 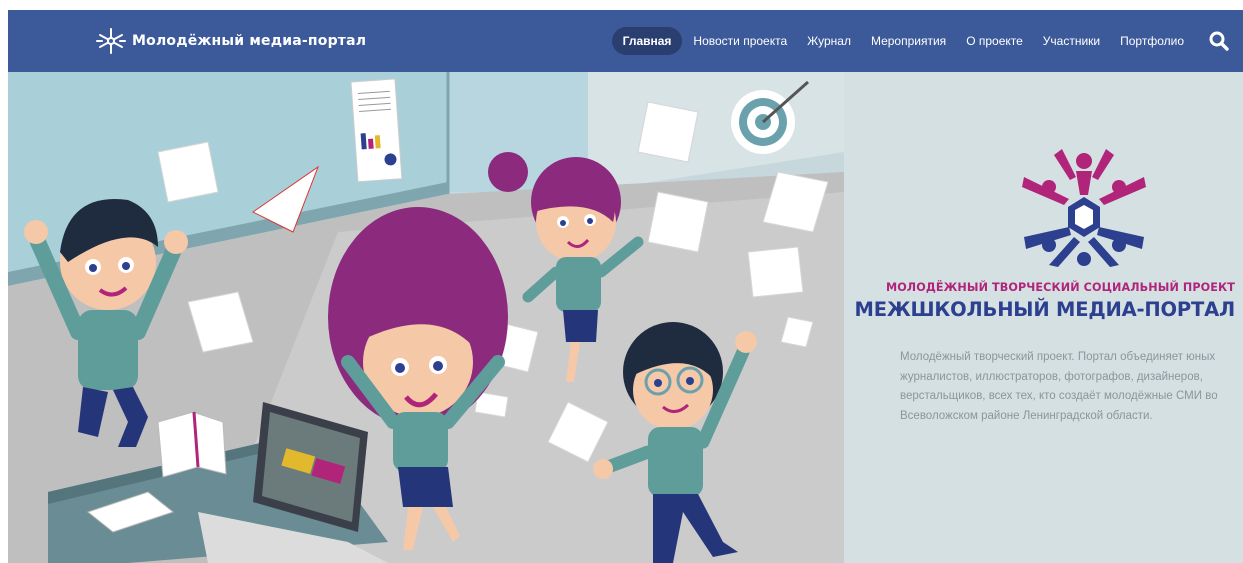 I want to click on chart-poster, so click(x=376, y=130).